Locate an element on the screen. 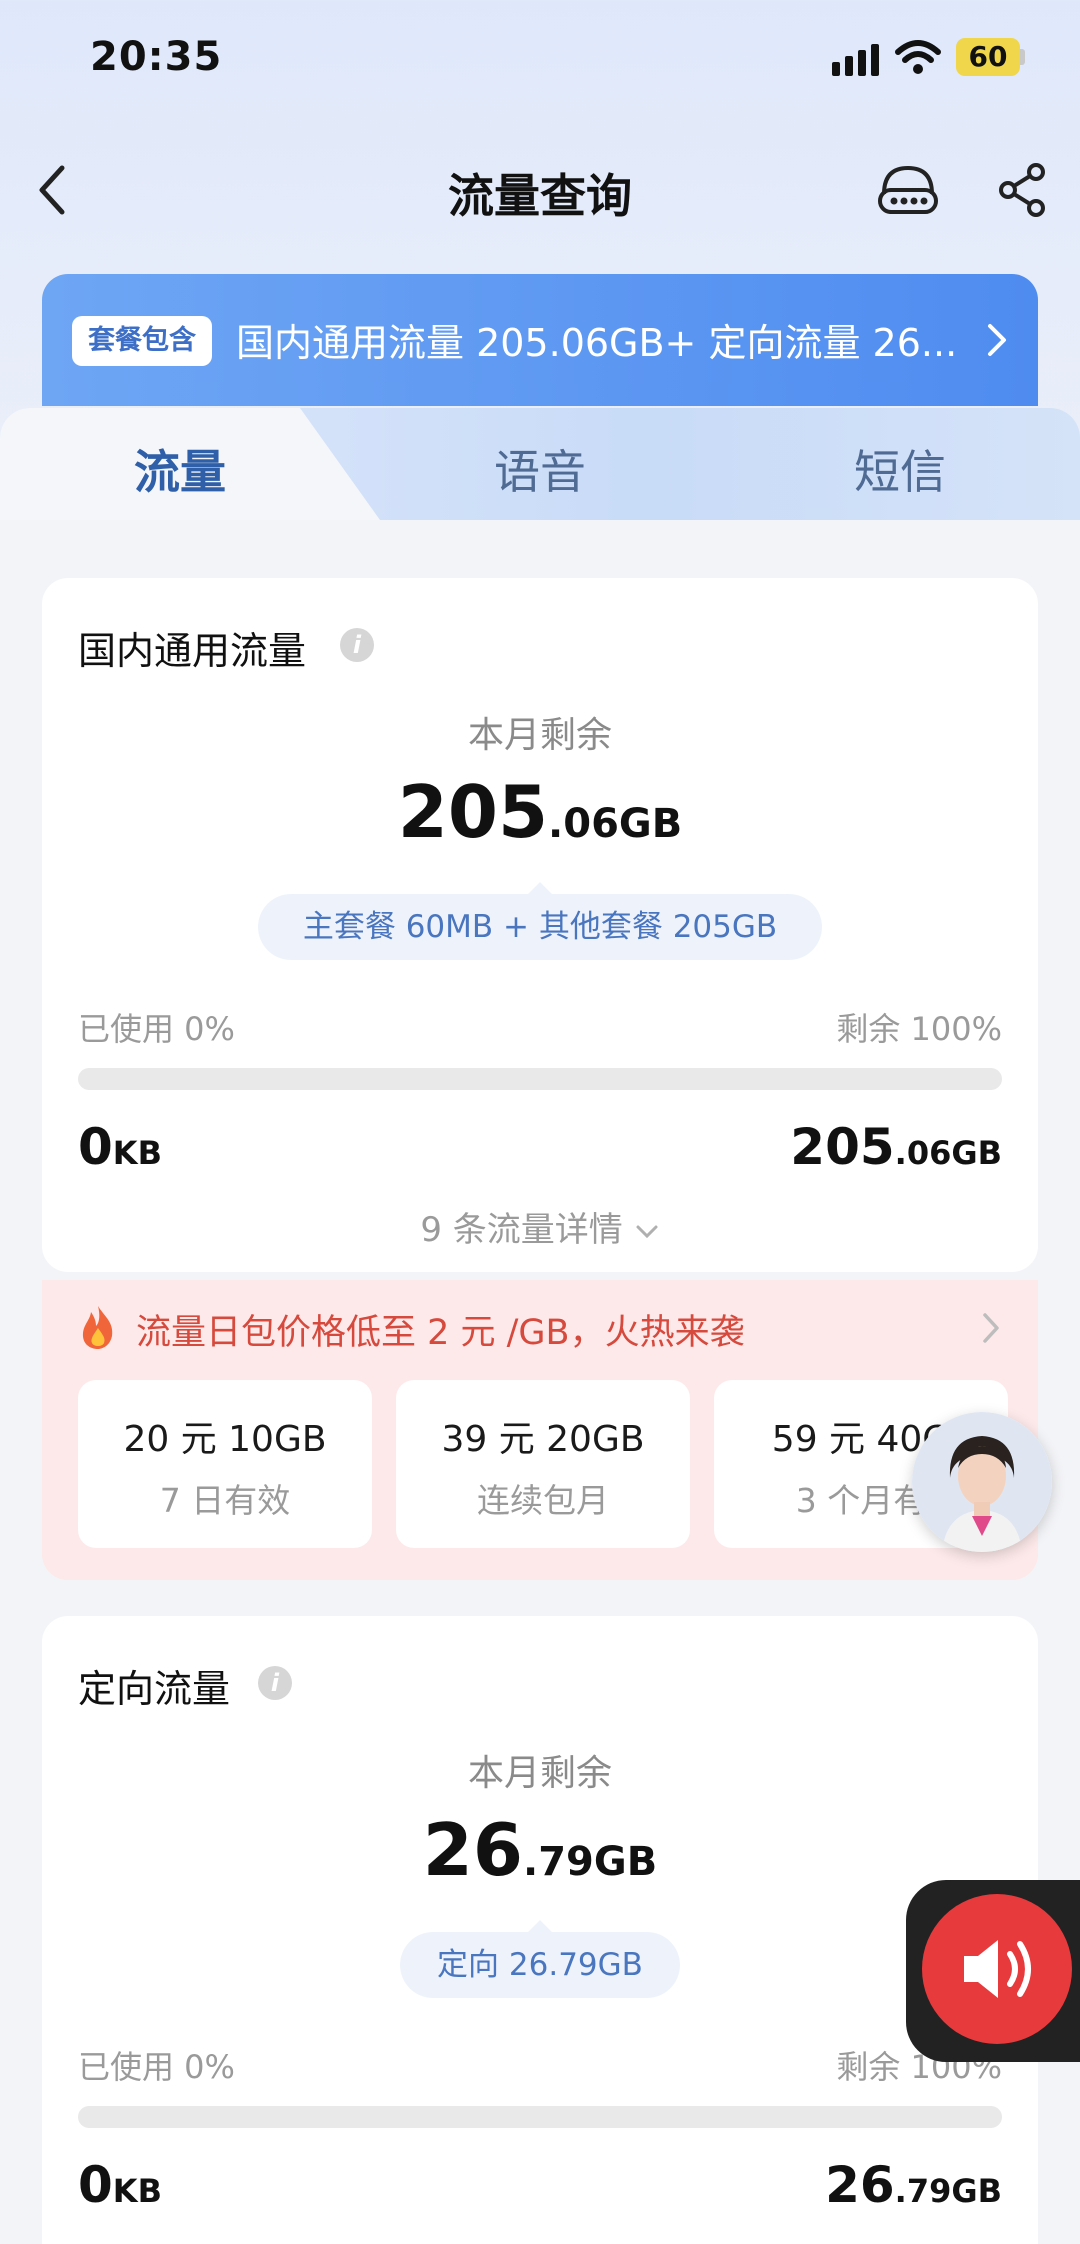 Image resolution: width=1080 pixels, height=2244 pixels. total-int: 205 is located at coordinates (842, 1147).